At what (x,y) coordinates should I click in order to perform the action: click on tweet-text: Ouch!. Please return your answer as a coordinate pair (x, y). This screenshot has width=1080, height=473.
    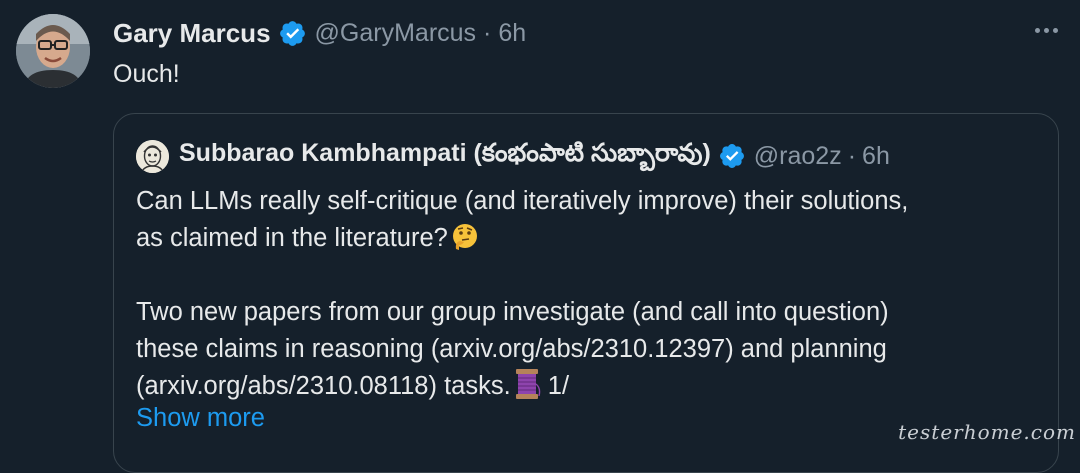
    Looking at the image, I should click on (146, 74).